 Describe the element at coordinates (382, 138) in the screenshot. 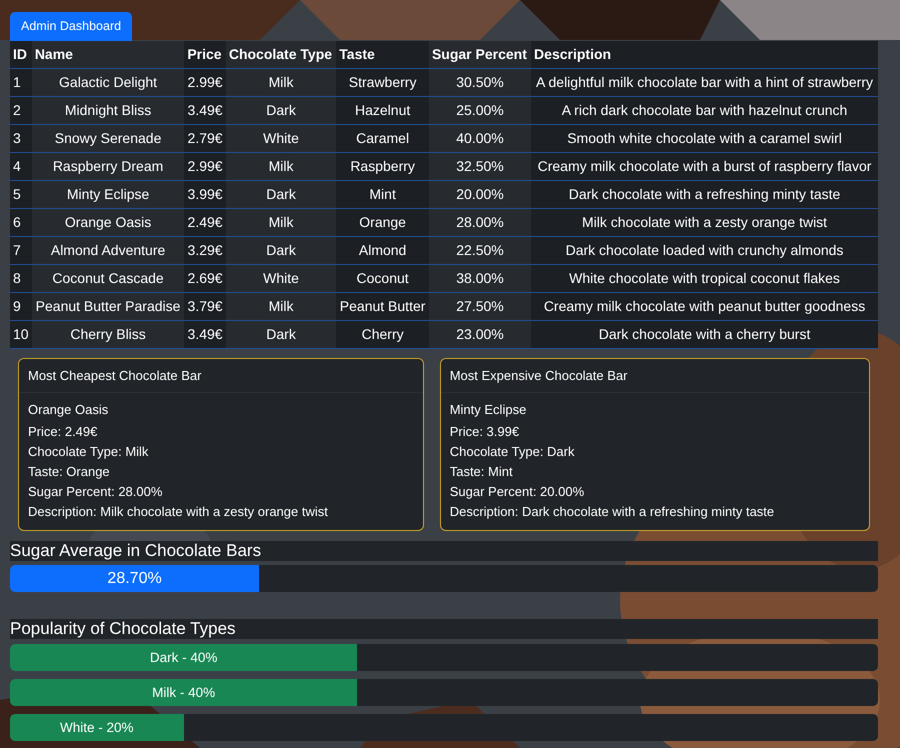

I see `table-cell: Caramel` at that location.